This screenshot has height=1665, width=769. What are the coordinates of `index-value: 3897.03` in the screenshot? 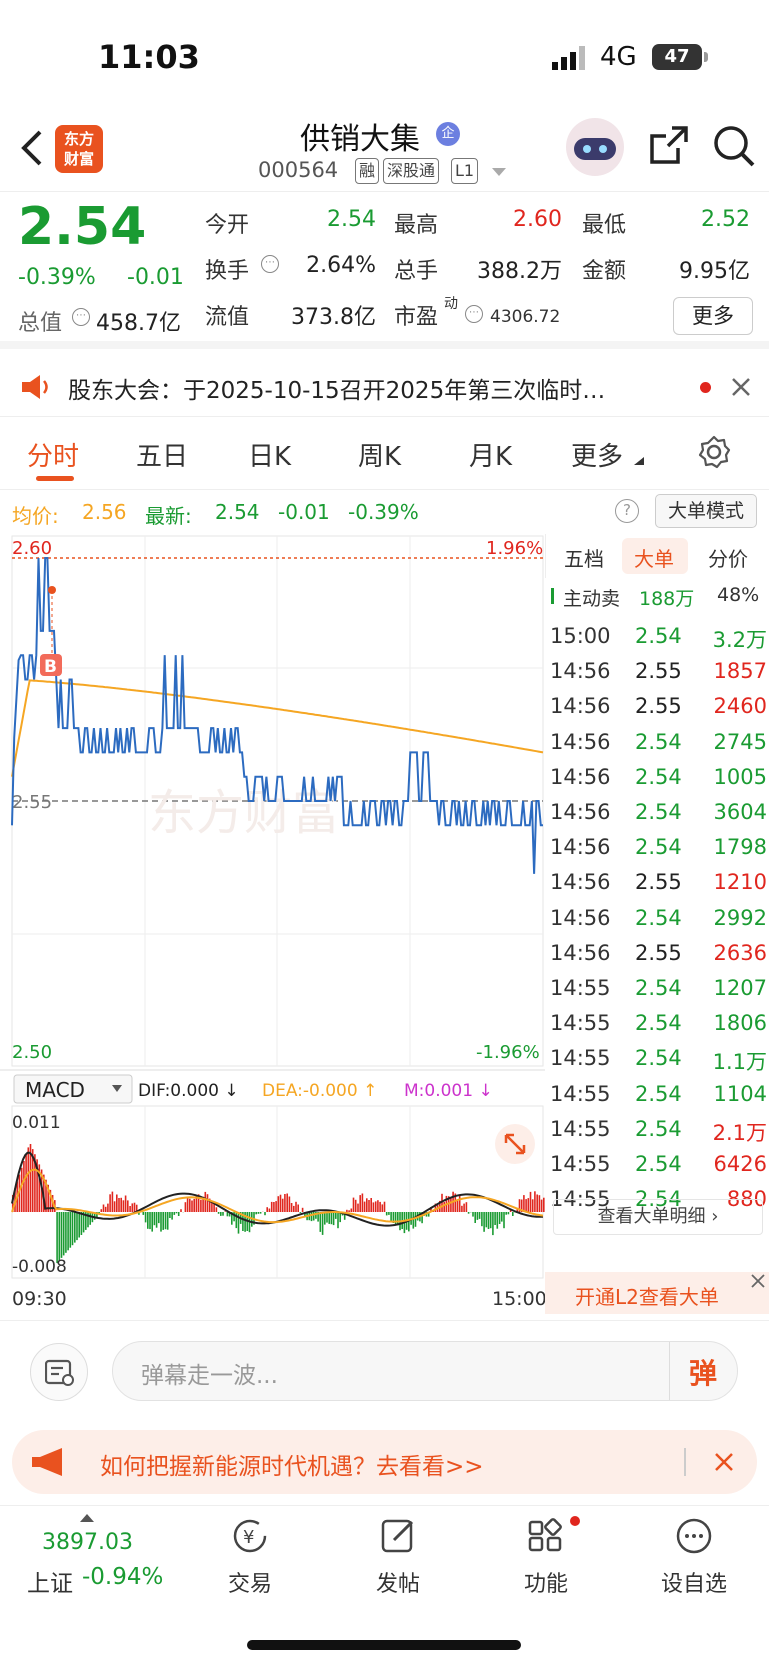 It's located at (87, 1542).